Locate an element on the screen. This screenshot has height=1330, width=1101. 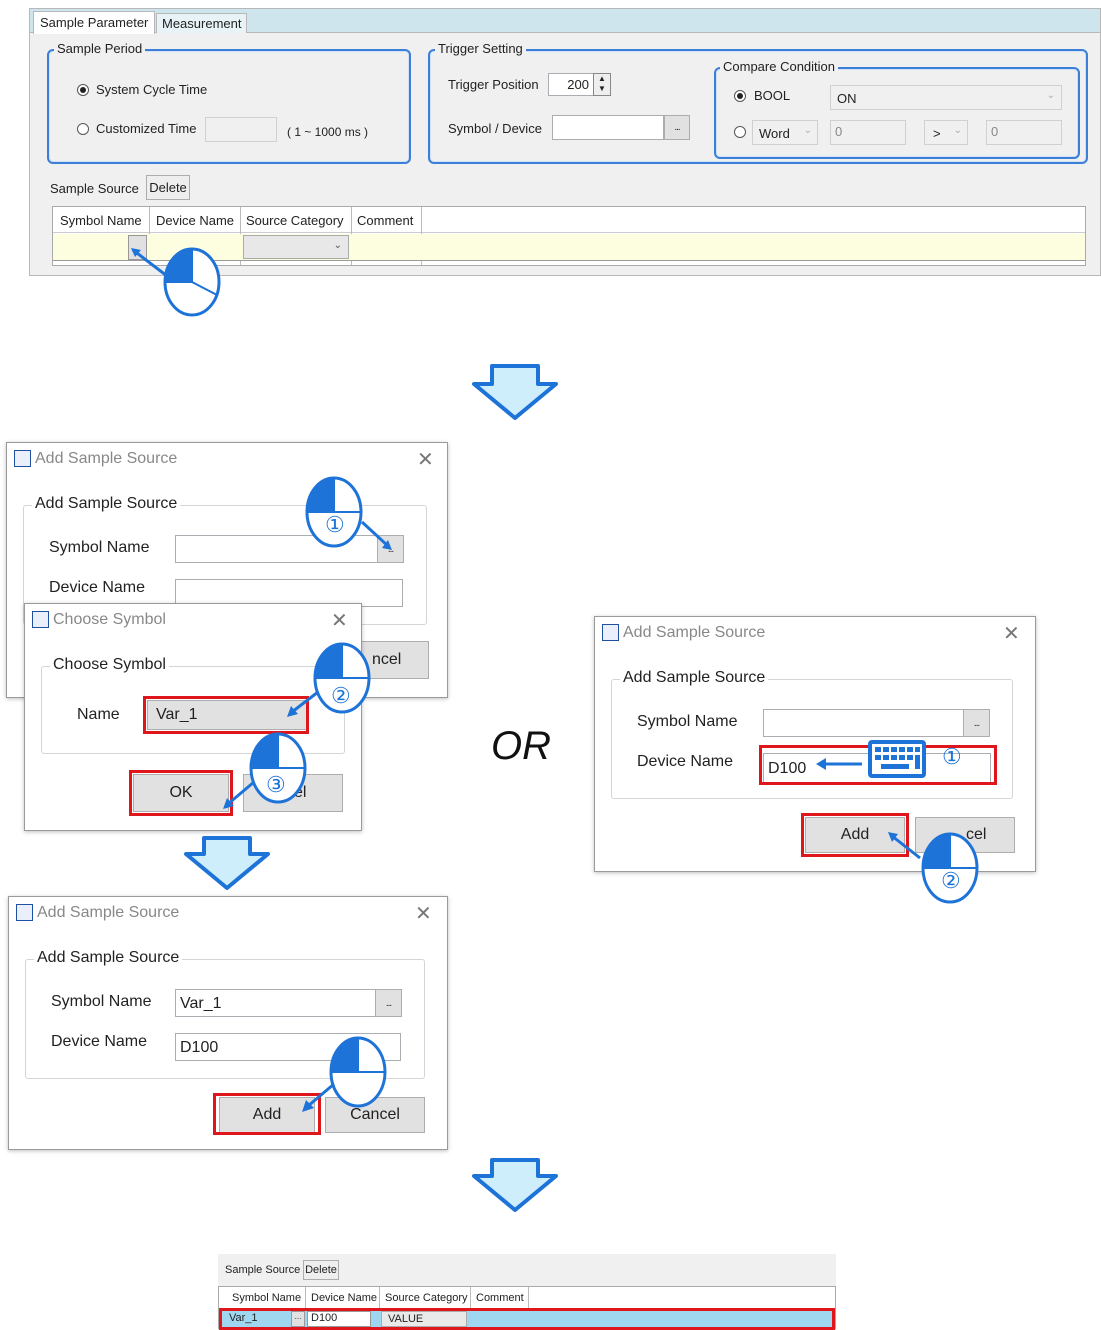
word-type-select: Word ⌄ is located at coordinates (785, 132).